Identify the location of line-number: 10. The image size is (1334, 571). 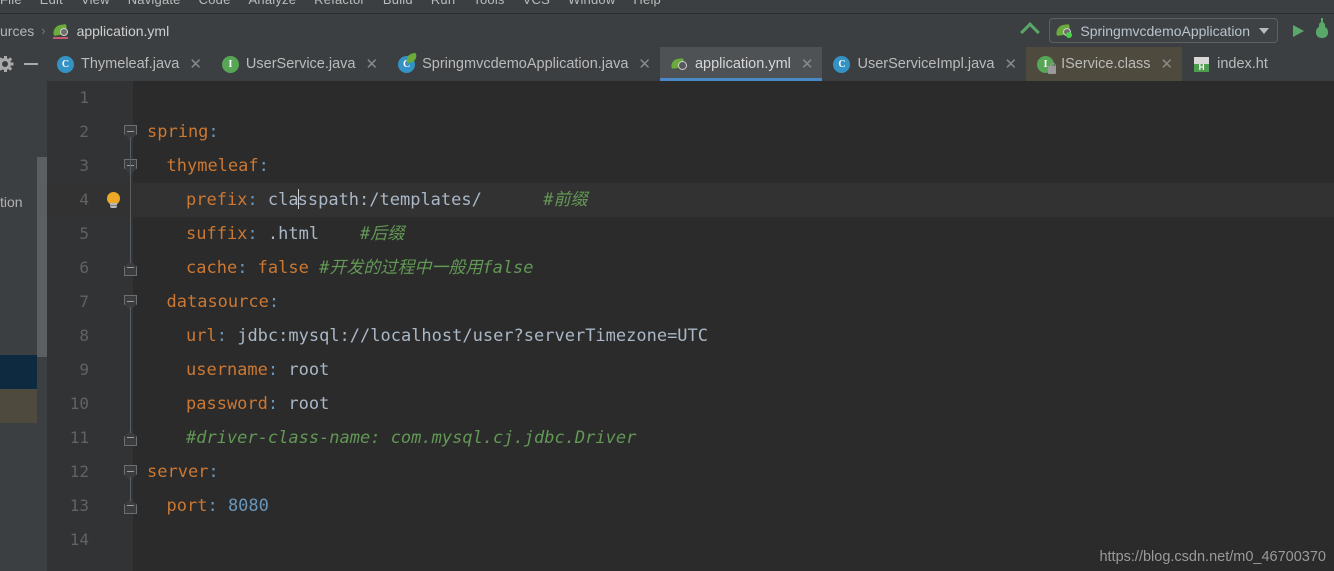
(79, 403).